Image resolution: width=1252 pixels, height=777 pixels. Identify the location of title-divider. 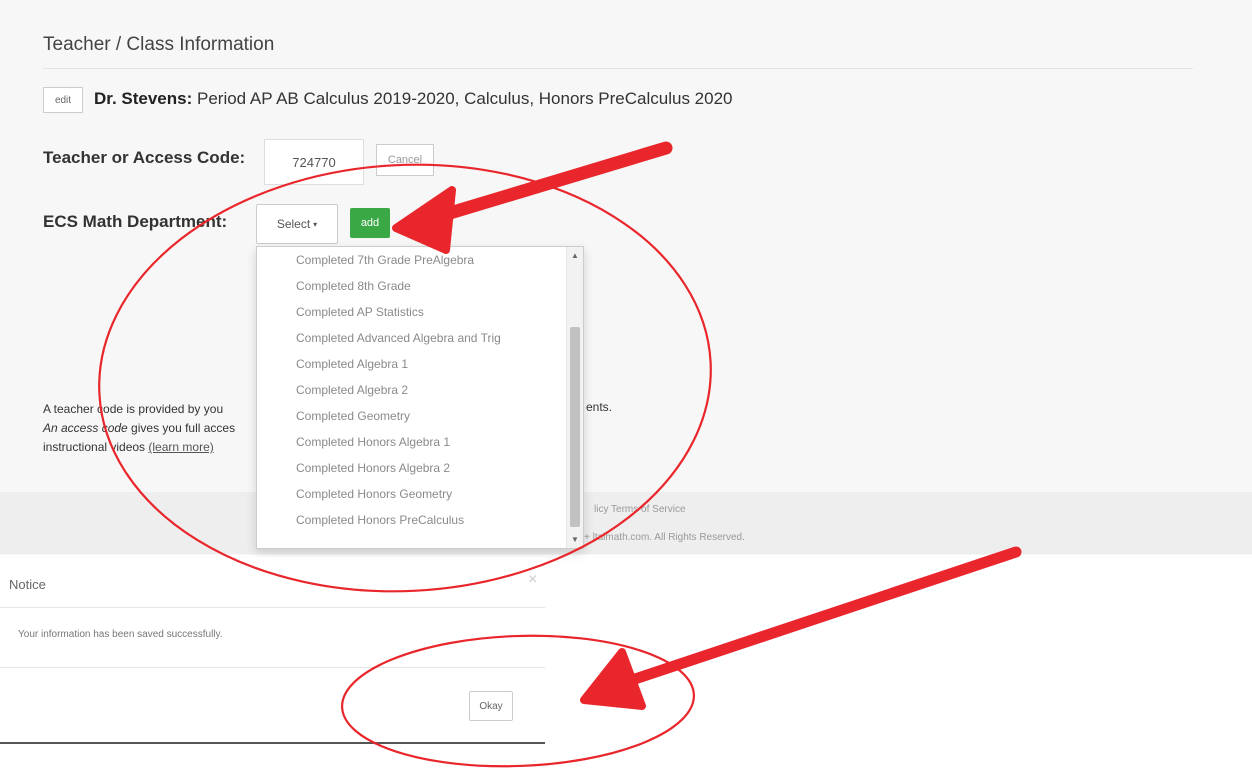
(618, 68).